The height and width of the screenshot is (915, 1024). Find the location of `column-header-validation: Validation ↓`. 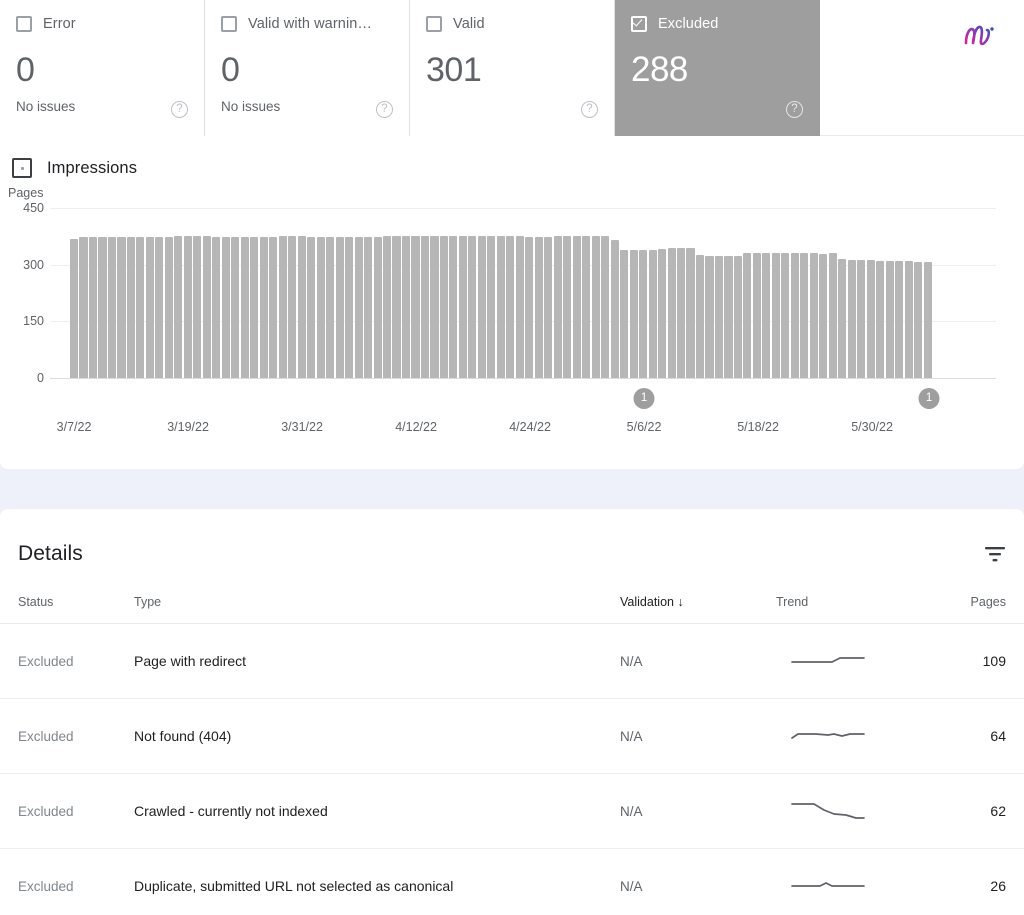

column-header-validation: Validation ↓ is located at coordinates (698, 598).